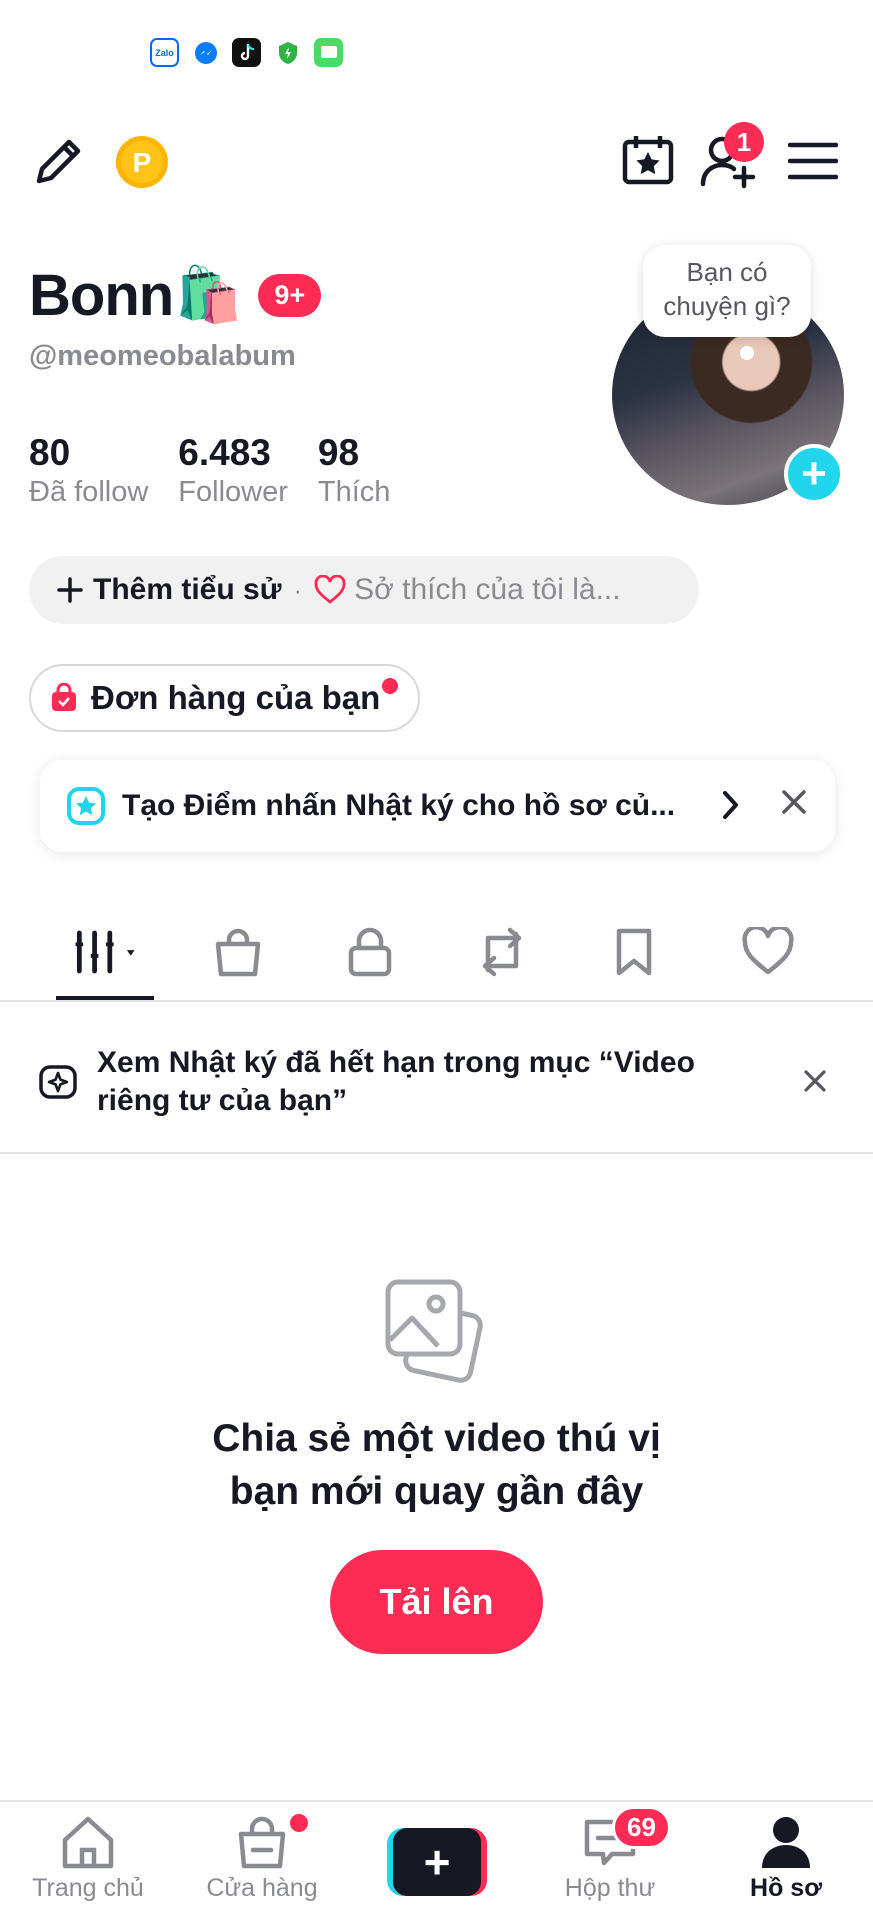 The width and height of the screenshot is (873, 1920). I want to click on shop-icon, so click(262, 1842).